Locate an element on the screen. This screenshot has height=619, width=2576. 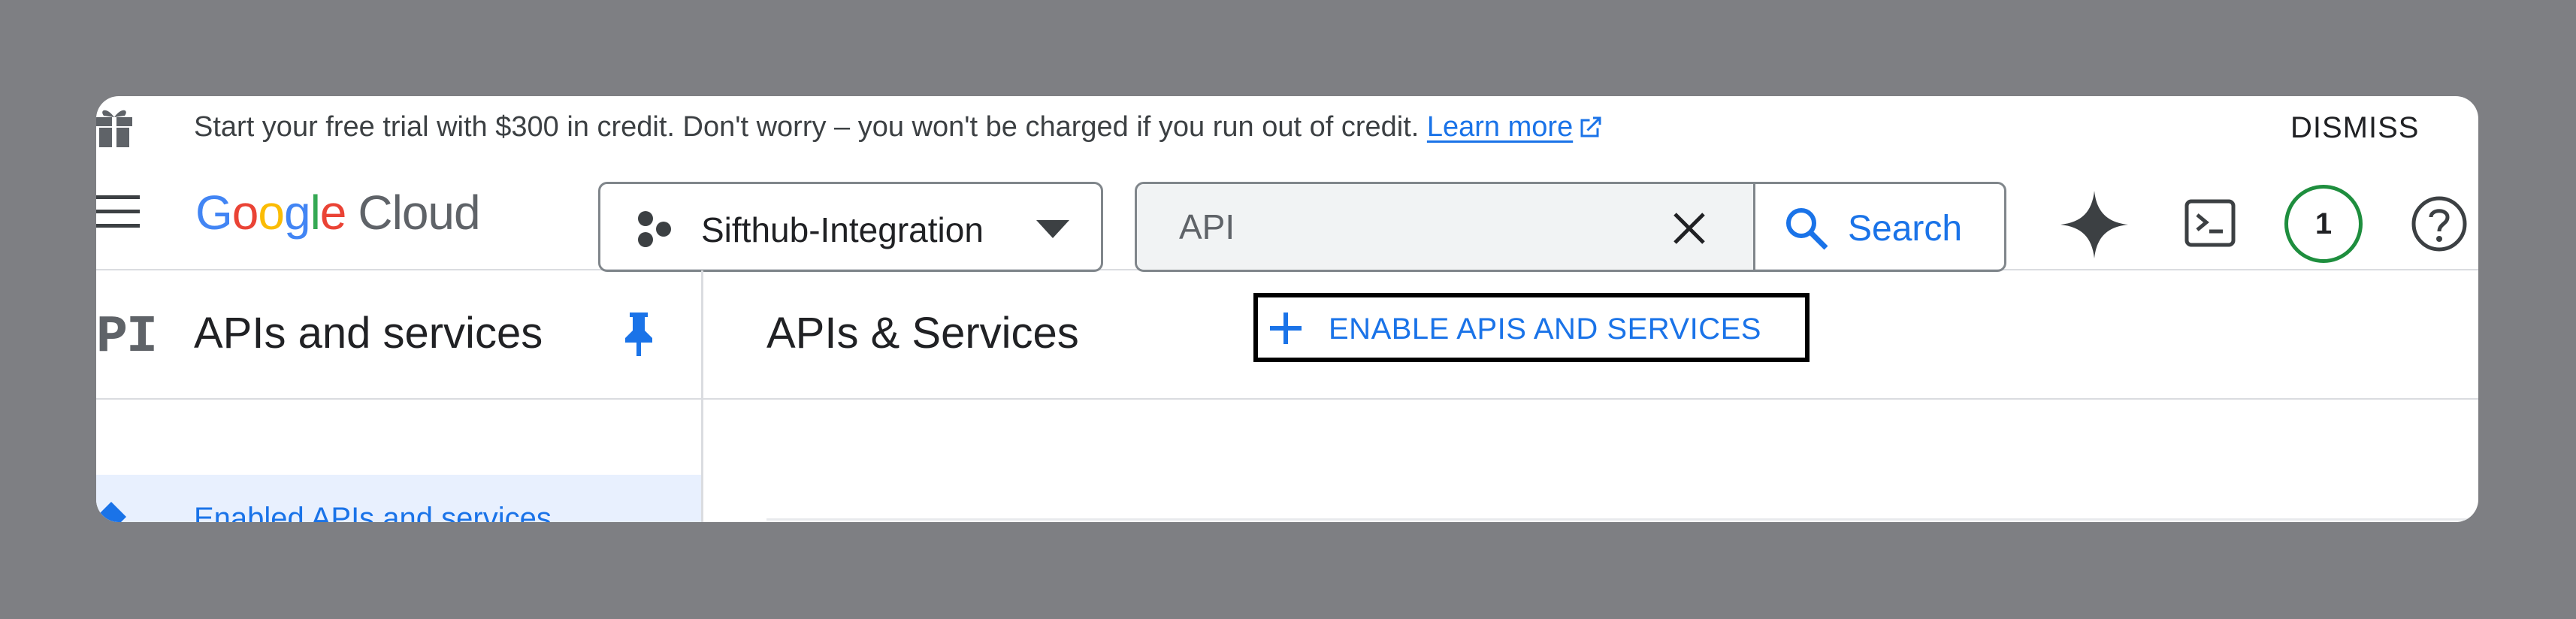
logo-letter: g is located at coordinates (297, 213).